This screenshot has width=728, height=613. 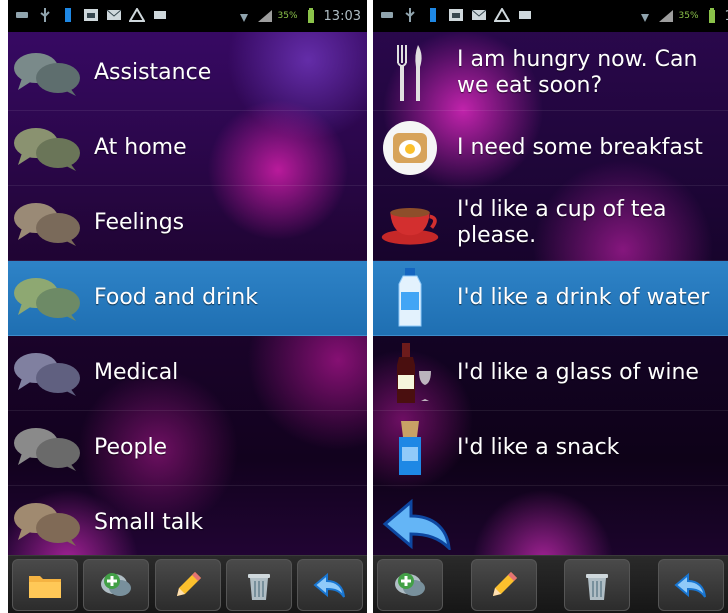 What do you see at coordinates (583, 297) in the screenshot?
I see `phrase-label: I'd like a drink of water` at bounding box center [583, 297].